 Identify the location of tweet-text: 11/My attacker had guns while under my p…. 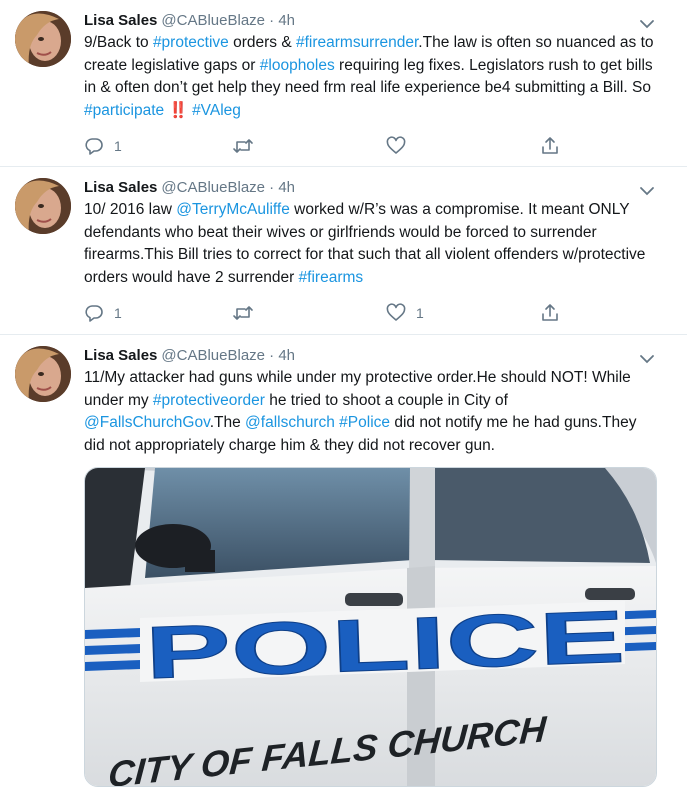
(371, 412).